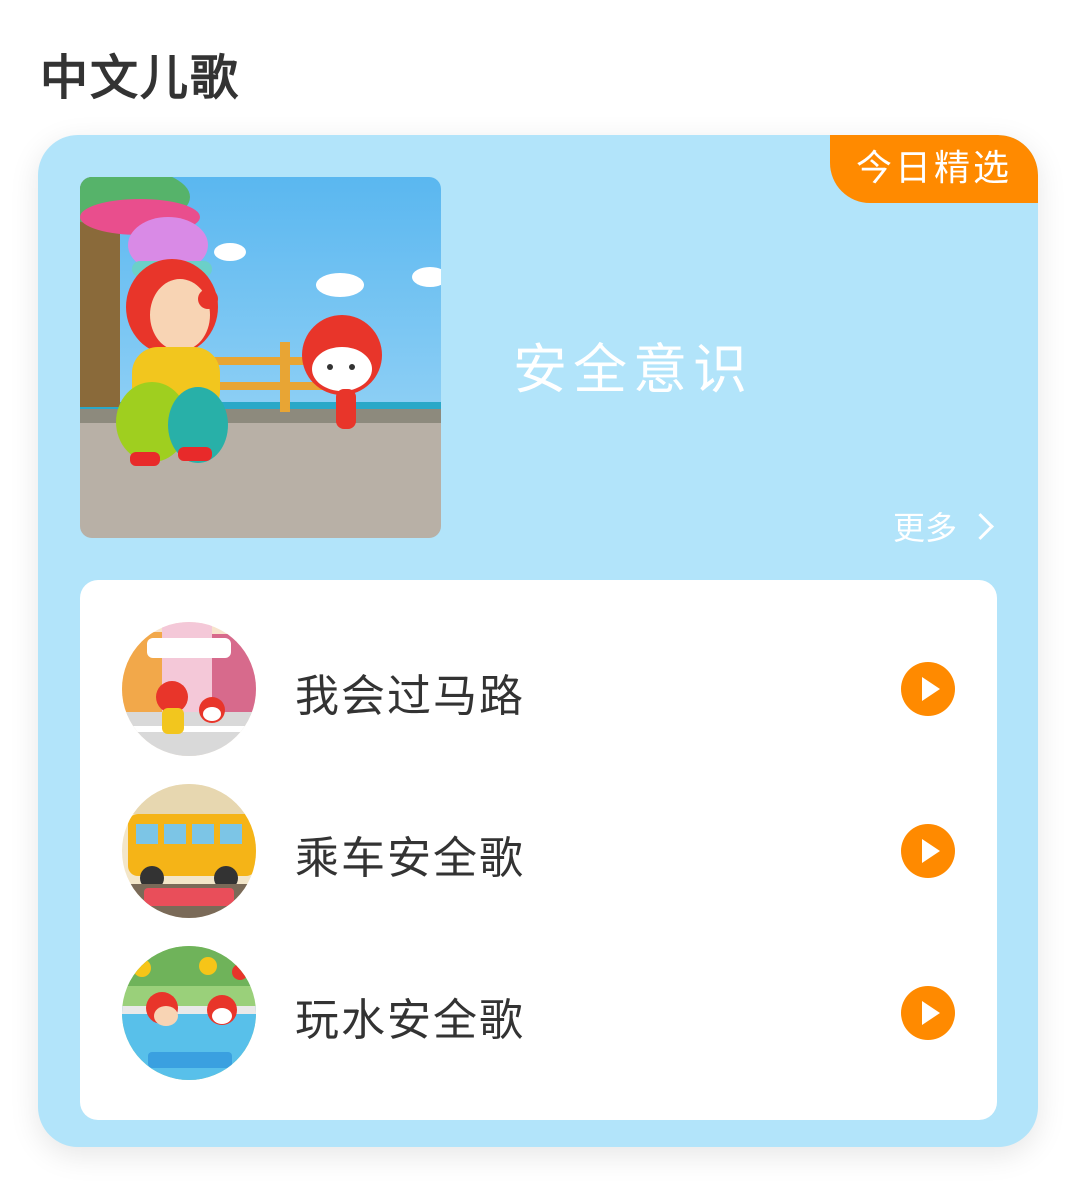 The height and width of the screenshot is (1186, 1080). Describe the element at coordinates (538, 854) in the screenshot. I see `list-item: 乘车安全歌` at that location.